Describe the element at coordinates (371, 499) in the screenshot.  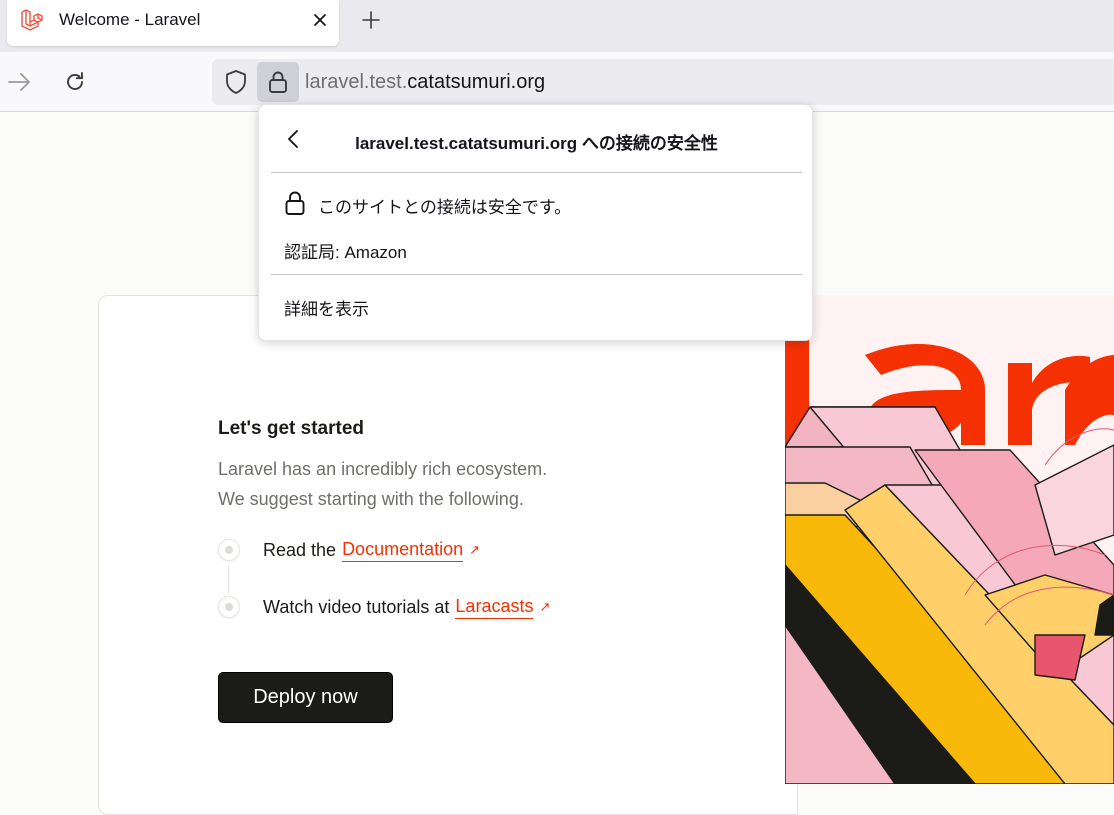
I see `description-line-2: We suggest starting with the following.` at that location.